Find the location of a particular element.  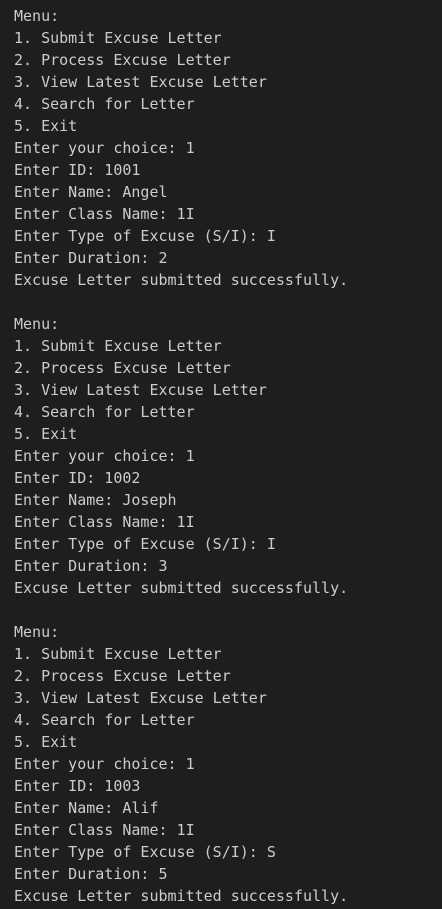

id-prompt: Enter ID: 1001 is located at coordinates (77, 170).